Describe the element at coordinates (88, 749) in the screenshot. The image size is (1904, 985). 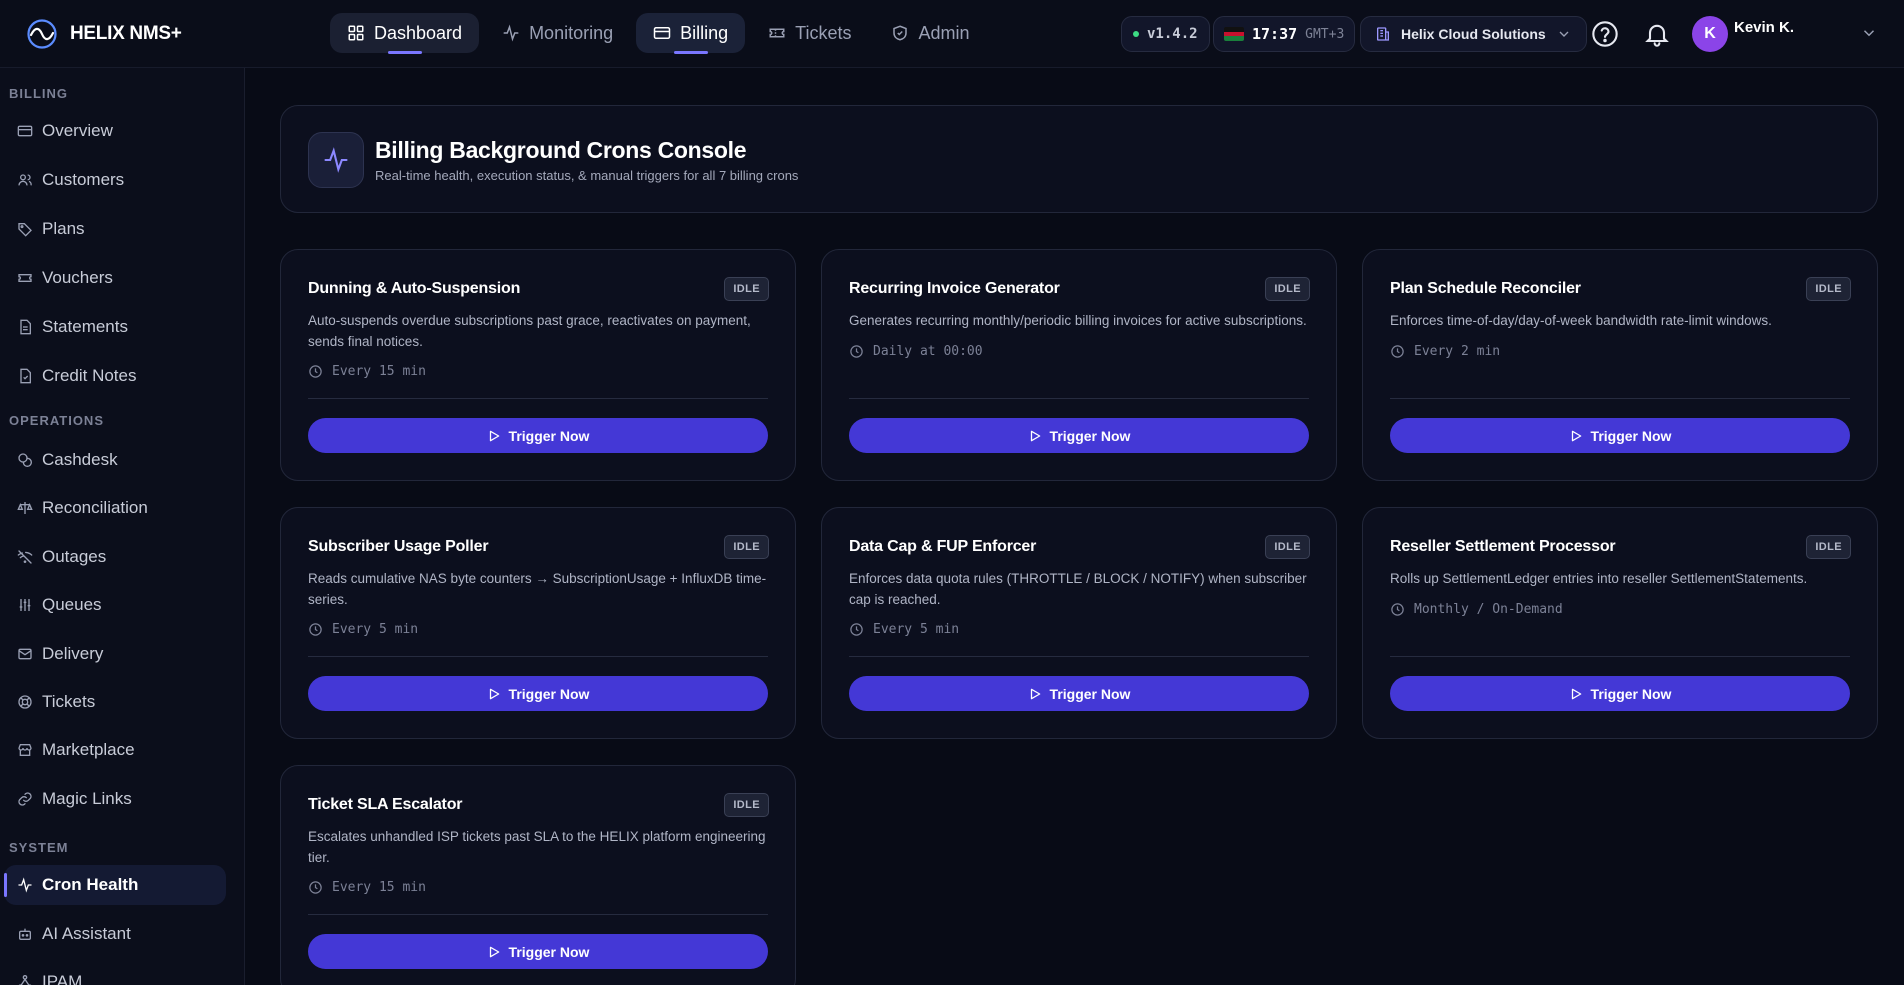
I see `sidebar-item-label: Marketplace` at that location.